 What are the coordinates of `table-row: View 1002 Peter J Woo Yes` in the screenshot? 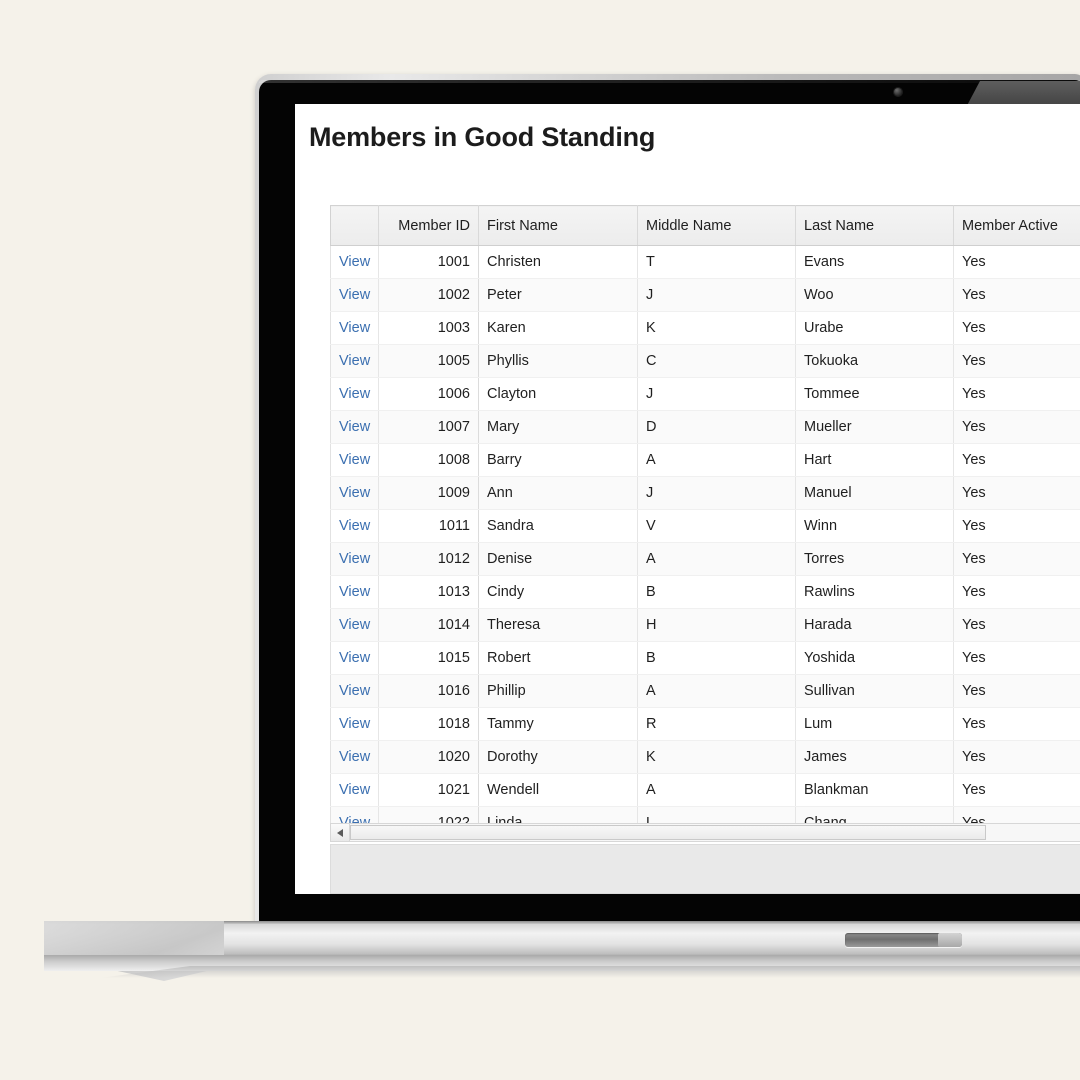 It's located at (705, 295).